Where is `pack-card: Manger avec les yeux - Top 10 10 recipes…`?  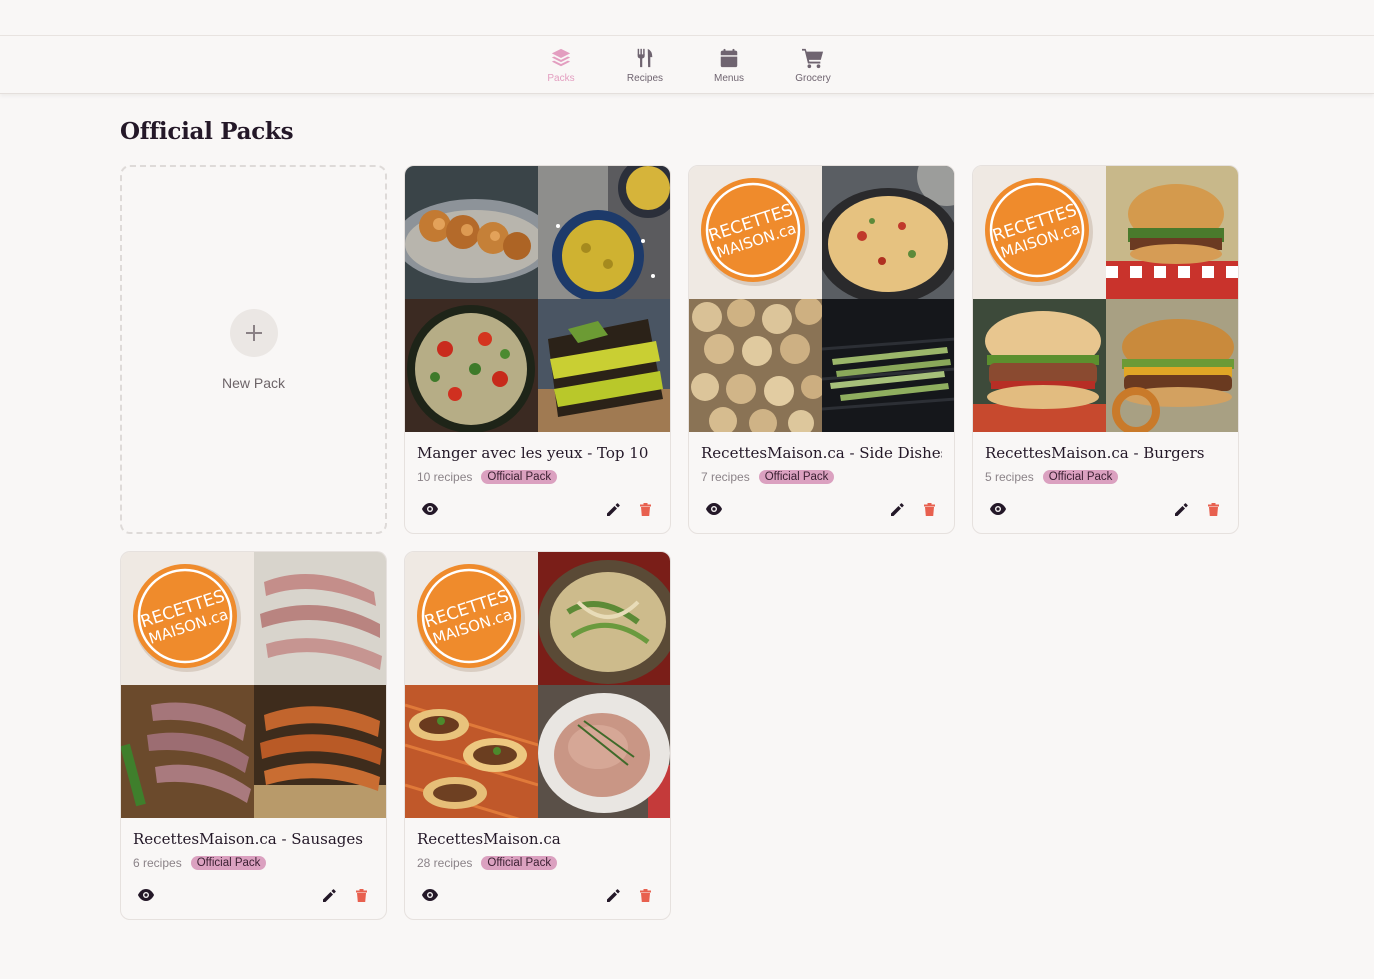
pack-card: Manger avec les yeux - Top 10 10 recipes… is located at coordinates (537, 349).